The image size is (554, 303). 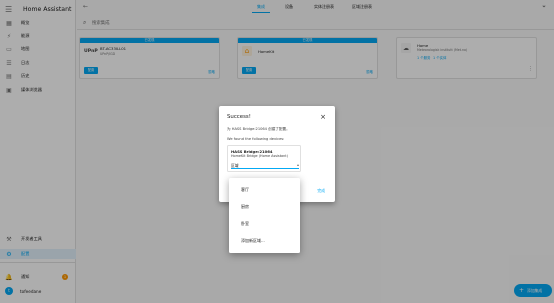 I want to click on area-option-living-room: 客厅, so click(x=245, y=190).